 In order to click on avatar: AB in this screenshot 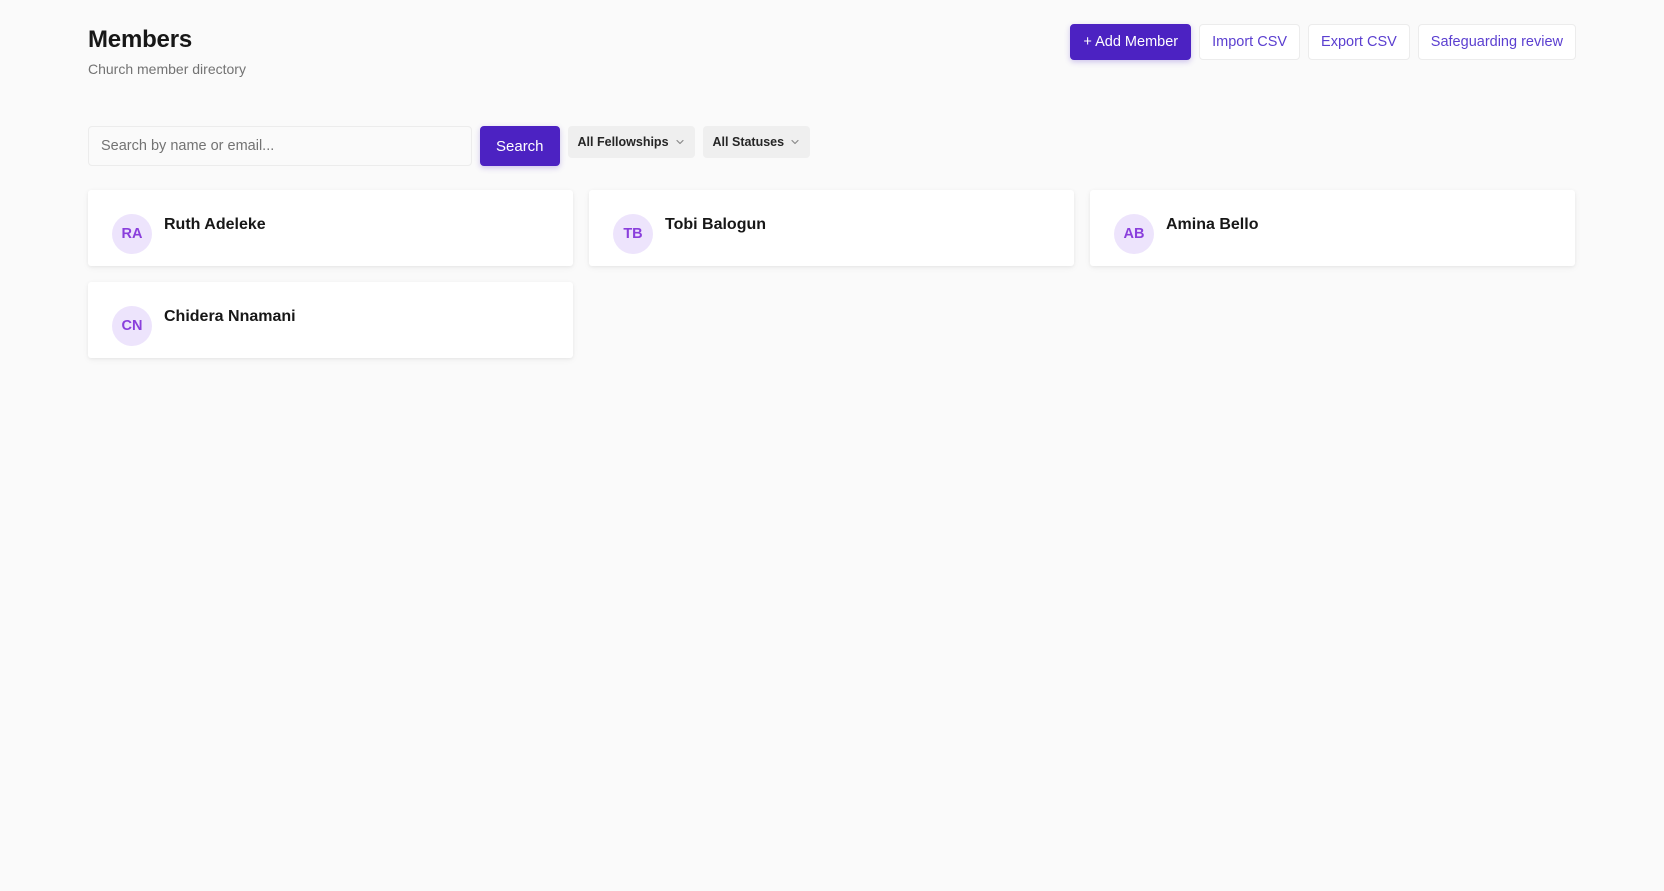, I will do `click(1134, 234)`.